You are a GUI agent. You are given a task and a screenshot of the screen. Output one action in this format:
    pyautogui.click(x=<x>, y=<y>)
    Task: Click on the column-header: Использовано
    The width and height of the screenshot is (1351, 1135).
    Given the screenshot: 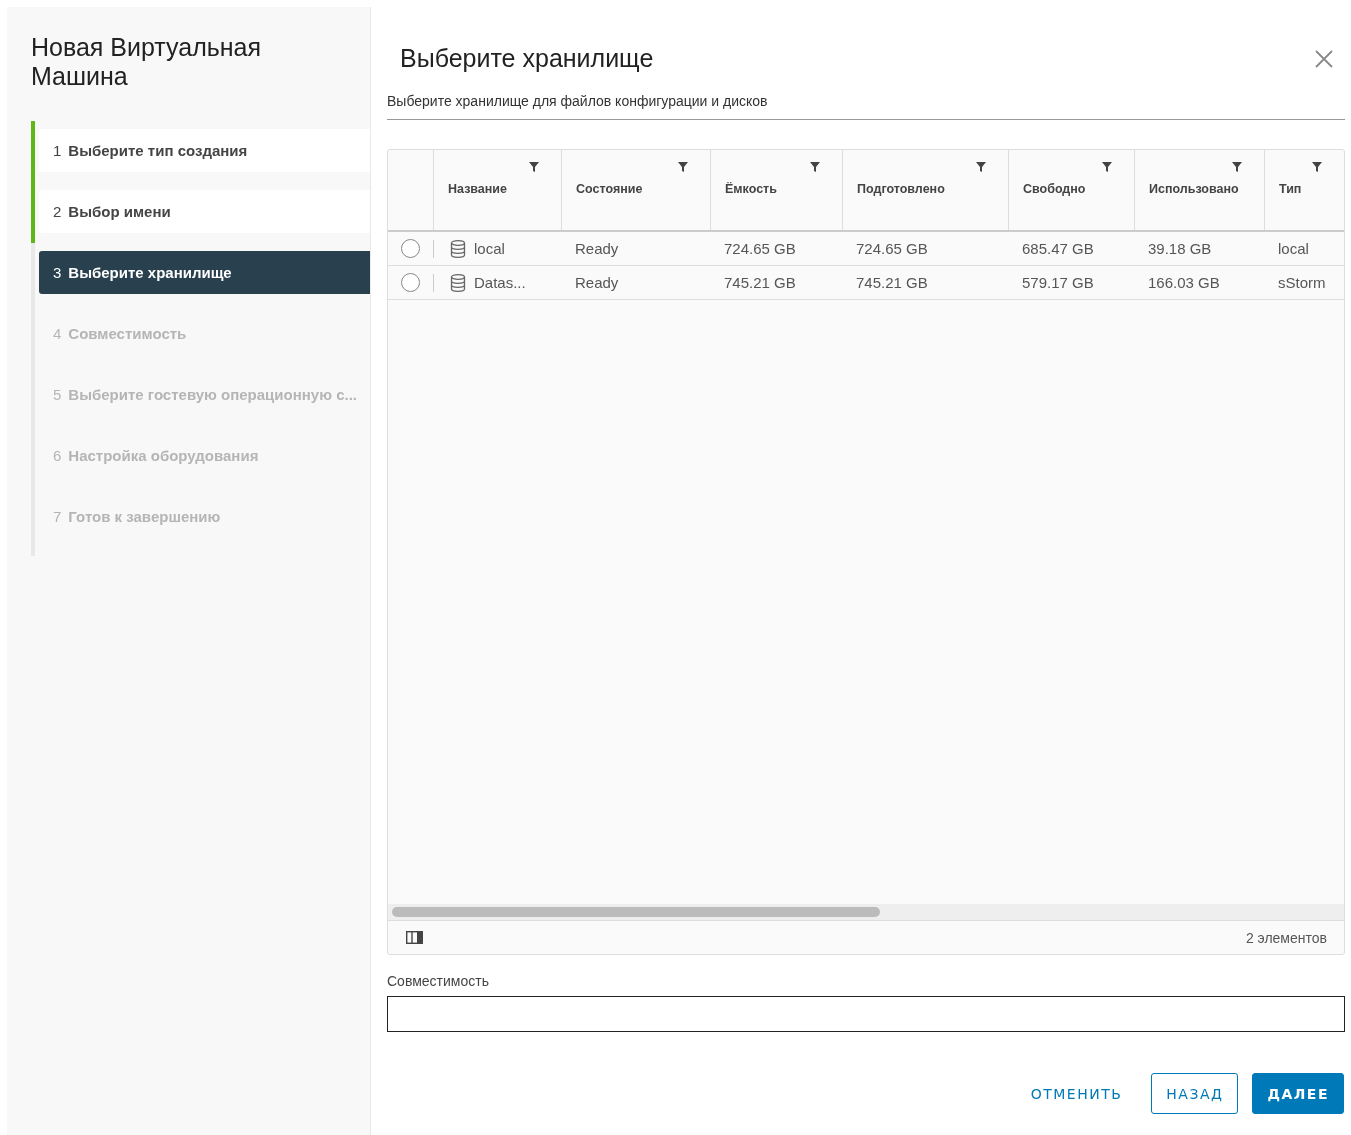 What is the action you would take?
    pyautogui.click(x=1199, y=190)
    